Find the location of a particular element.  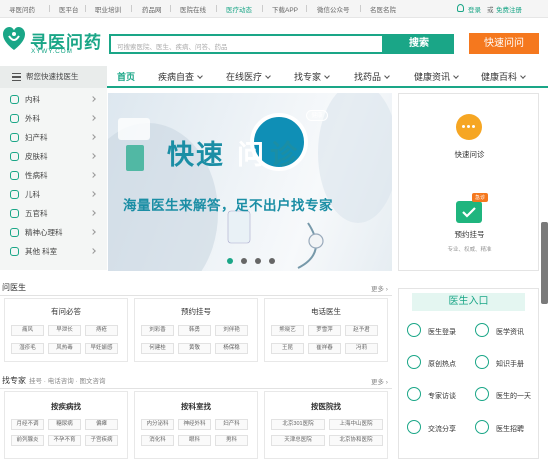

disease-tag: 前列腺炎 is located at coordinates (27, 440).